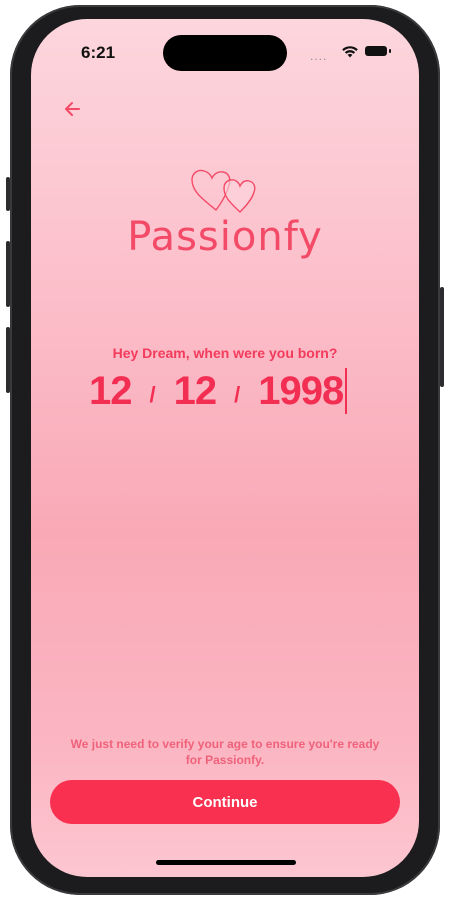 This screenshot has height=900, width=450. Describe the element at coordinates (225, 237) in the screenshot. I see `brand-name: Passionfy` at that location.